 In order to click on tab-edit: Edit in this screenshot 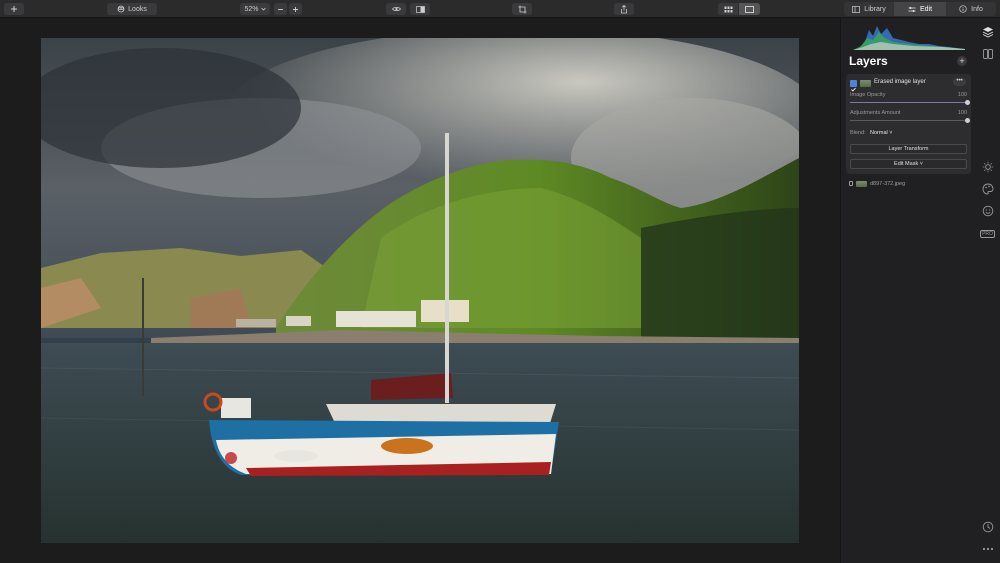, I will do `click(920, 9)`.